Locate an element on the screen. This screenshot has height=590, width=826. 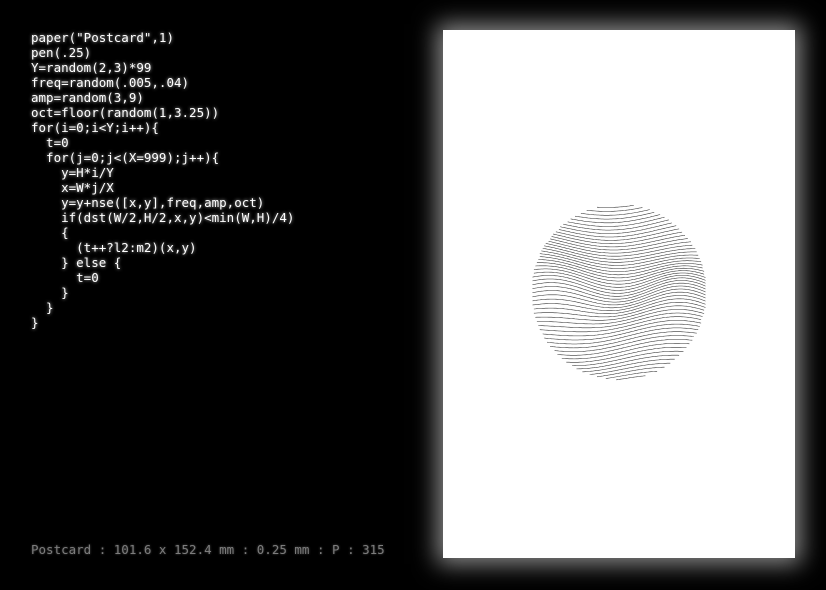
code-line: paper("Postcard",1) is located at coordinates (102, 37).